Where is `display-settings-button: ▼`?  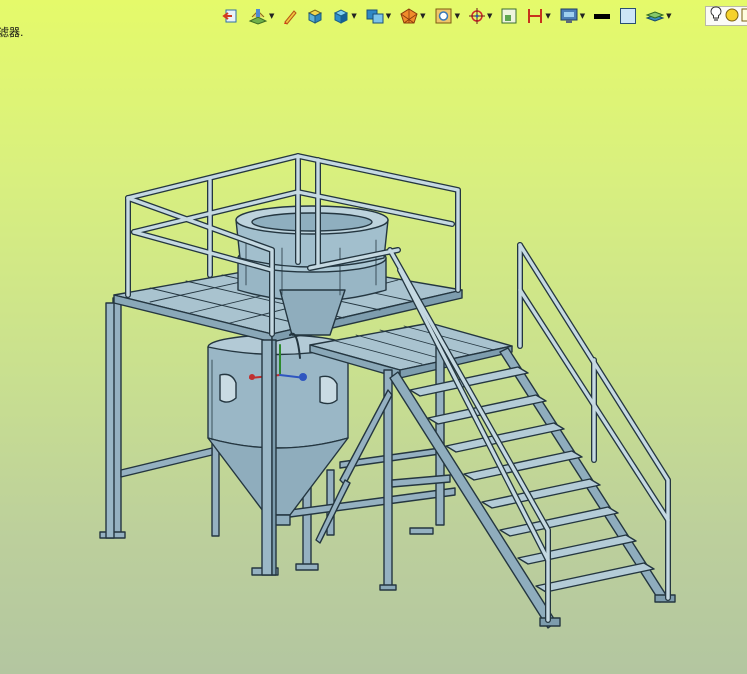
display-settings-button: ▼ is located at coordinates (572, 16).